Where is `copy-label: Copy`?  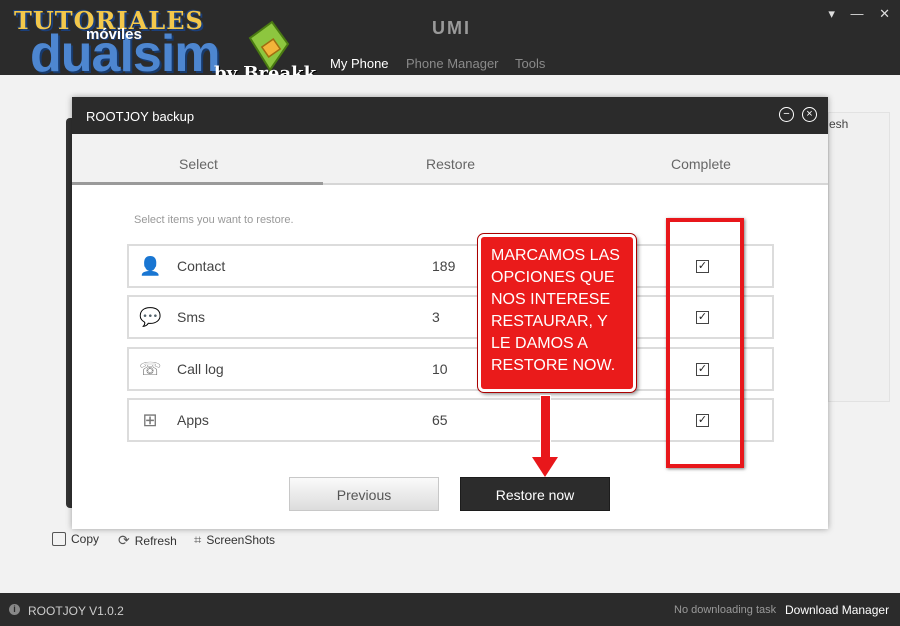 copy-label: Copy is located at coordinates (85, 539).